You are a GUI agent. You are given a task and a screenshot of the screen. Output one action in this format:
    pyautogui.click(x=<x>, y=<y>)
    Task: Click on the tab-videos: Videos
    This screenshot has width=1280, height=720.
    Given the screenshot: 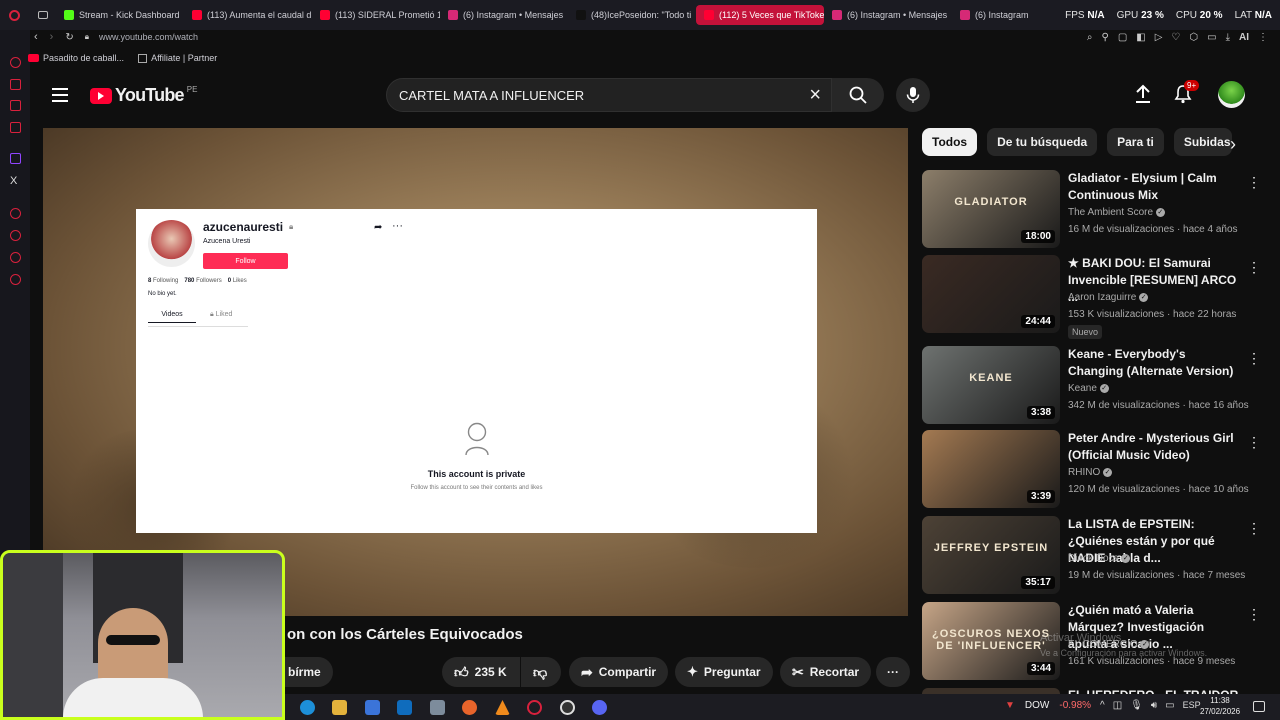 What is the action you would take?
    pyautogui.click(x=172, y=317)
    